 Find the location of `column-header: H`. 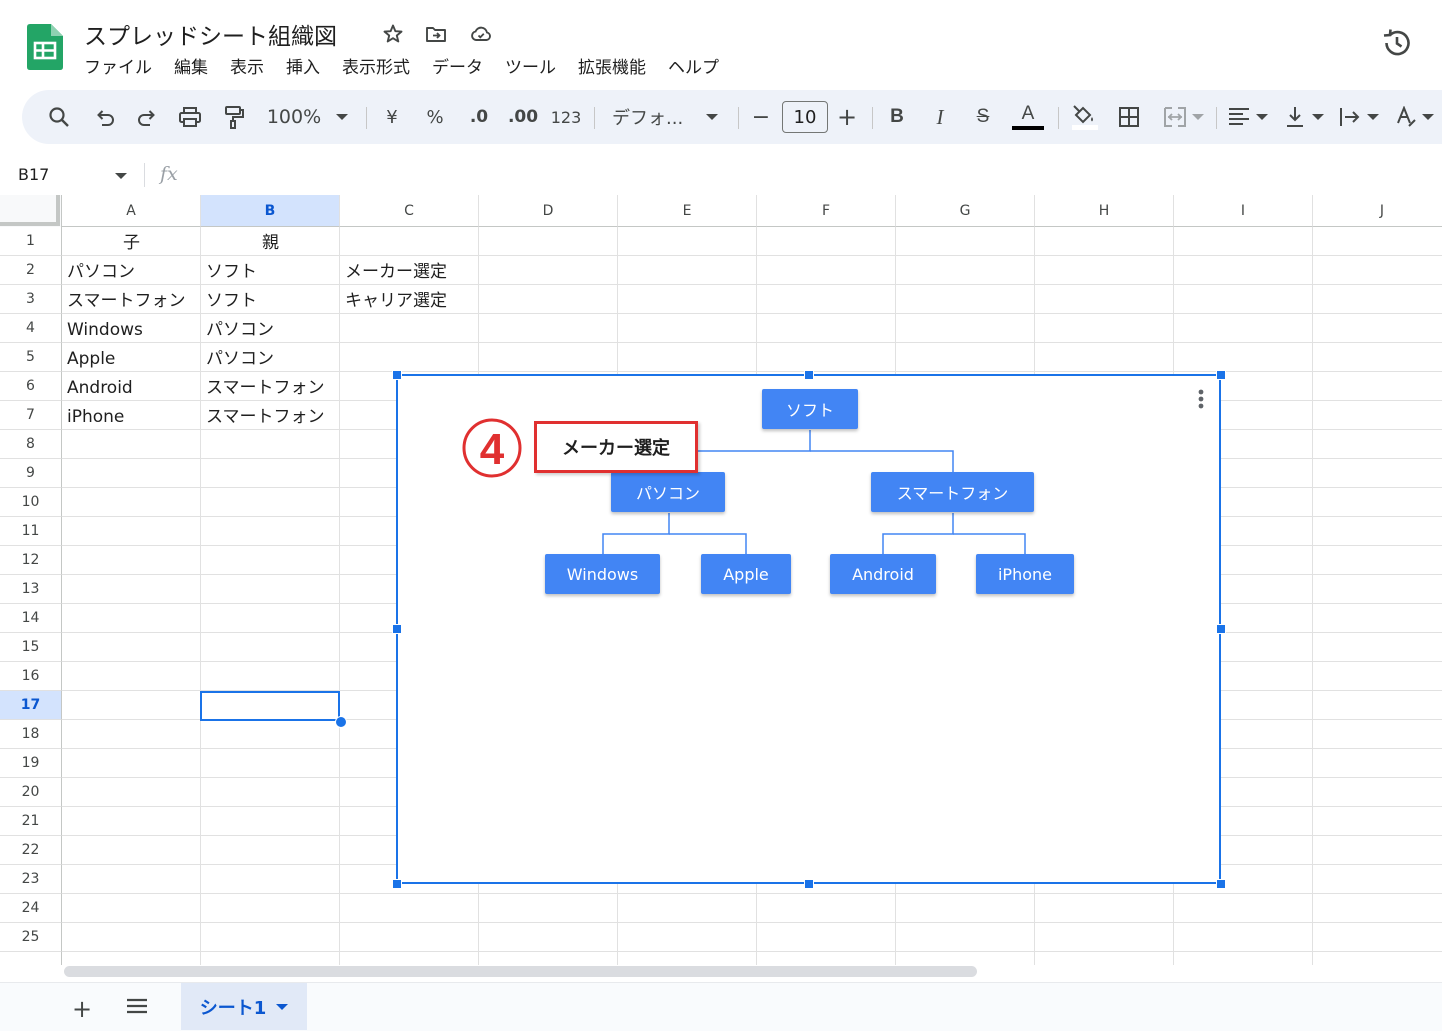

column-header: H is located at coordinates (1104, 211).